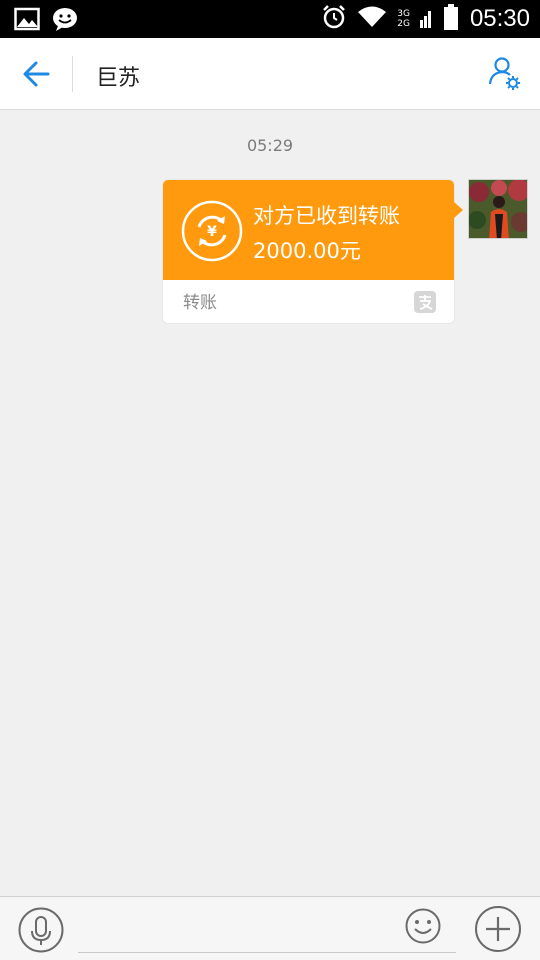 This screenshot has width=540, height=960. I want to click on transfer-status-text: 对方已收到转账, so click(326, 216).